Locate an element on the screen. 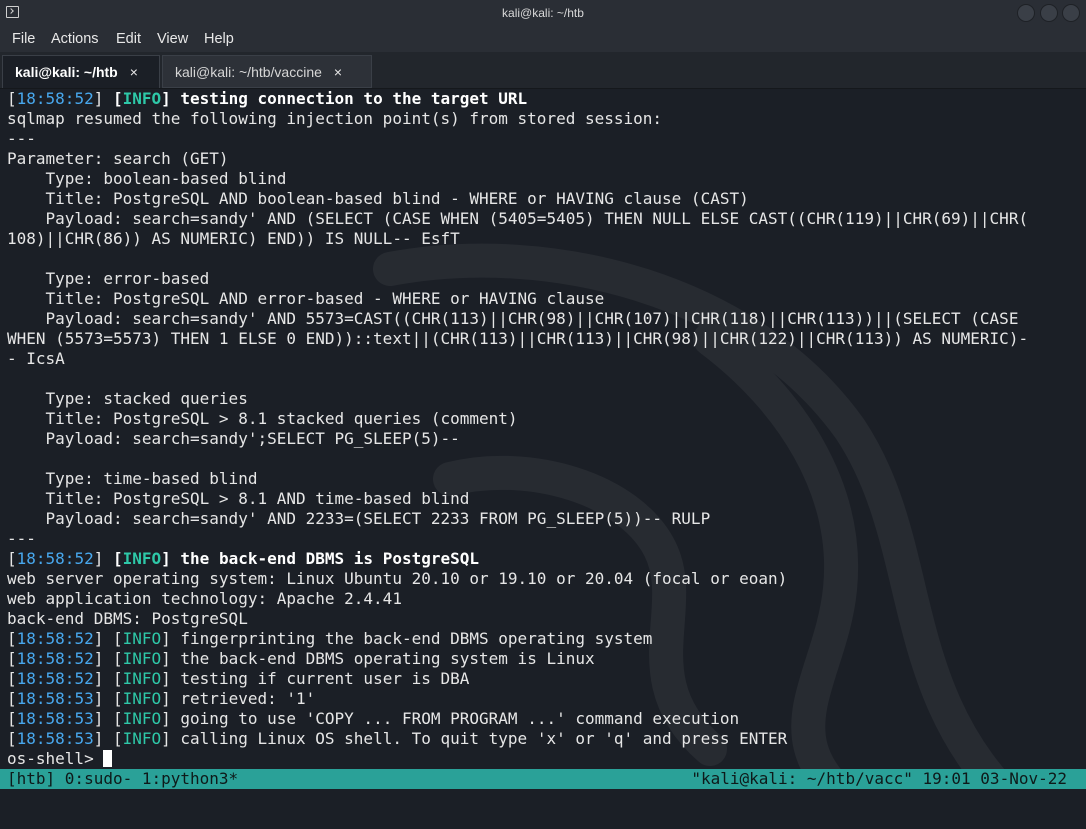 The height and width of the screenshot is (829, 1086). menu-actions: Actions is located at coordinates (75, 39).